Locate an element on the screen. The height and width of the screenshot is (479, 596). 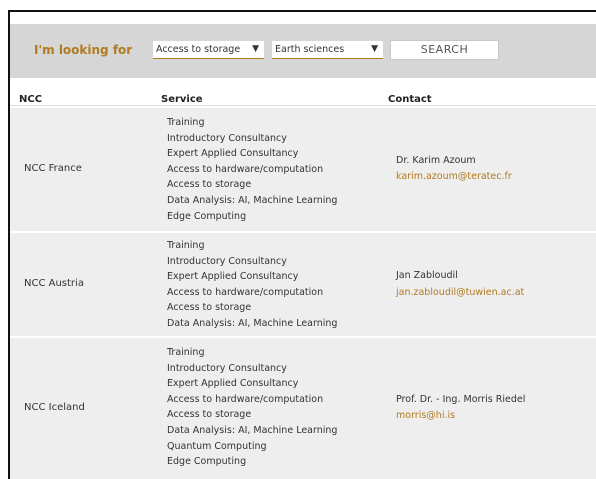
column-header-service: Service is located at coordinates (182, 99).